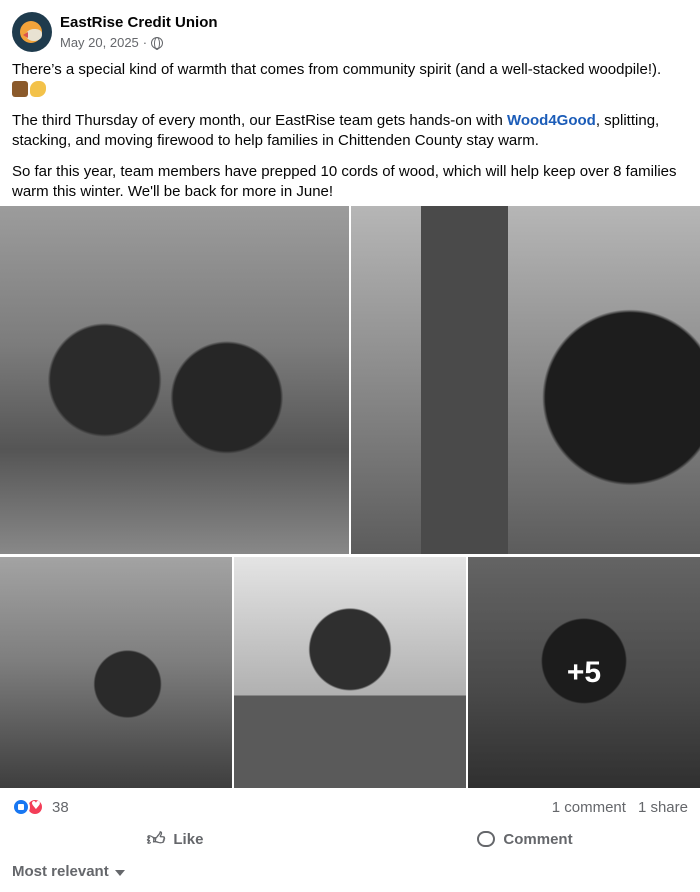 The height and width of the screenshot is (892, 700). I want to click on like-label: Like, so click(188, 839).